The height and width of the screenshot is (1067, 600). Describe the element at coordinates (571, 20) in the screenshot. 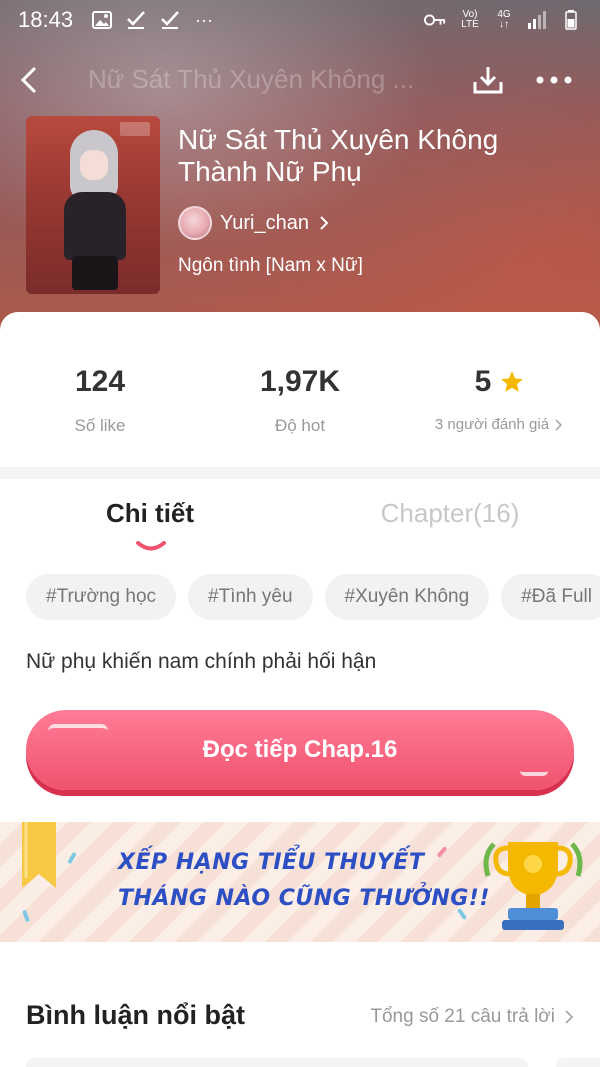

I see `battery-icon` at that location.